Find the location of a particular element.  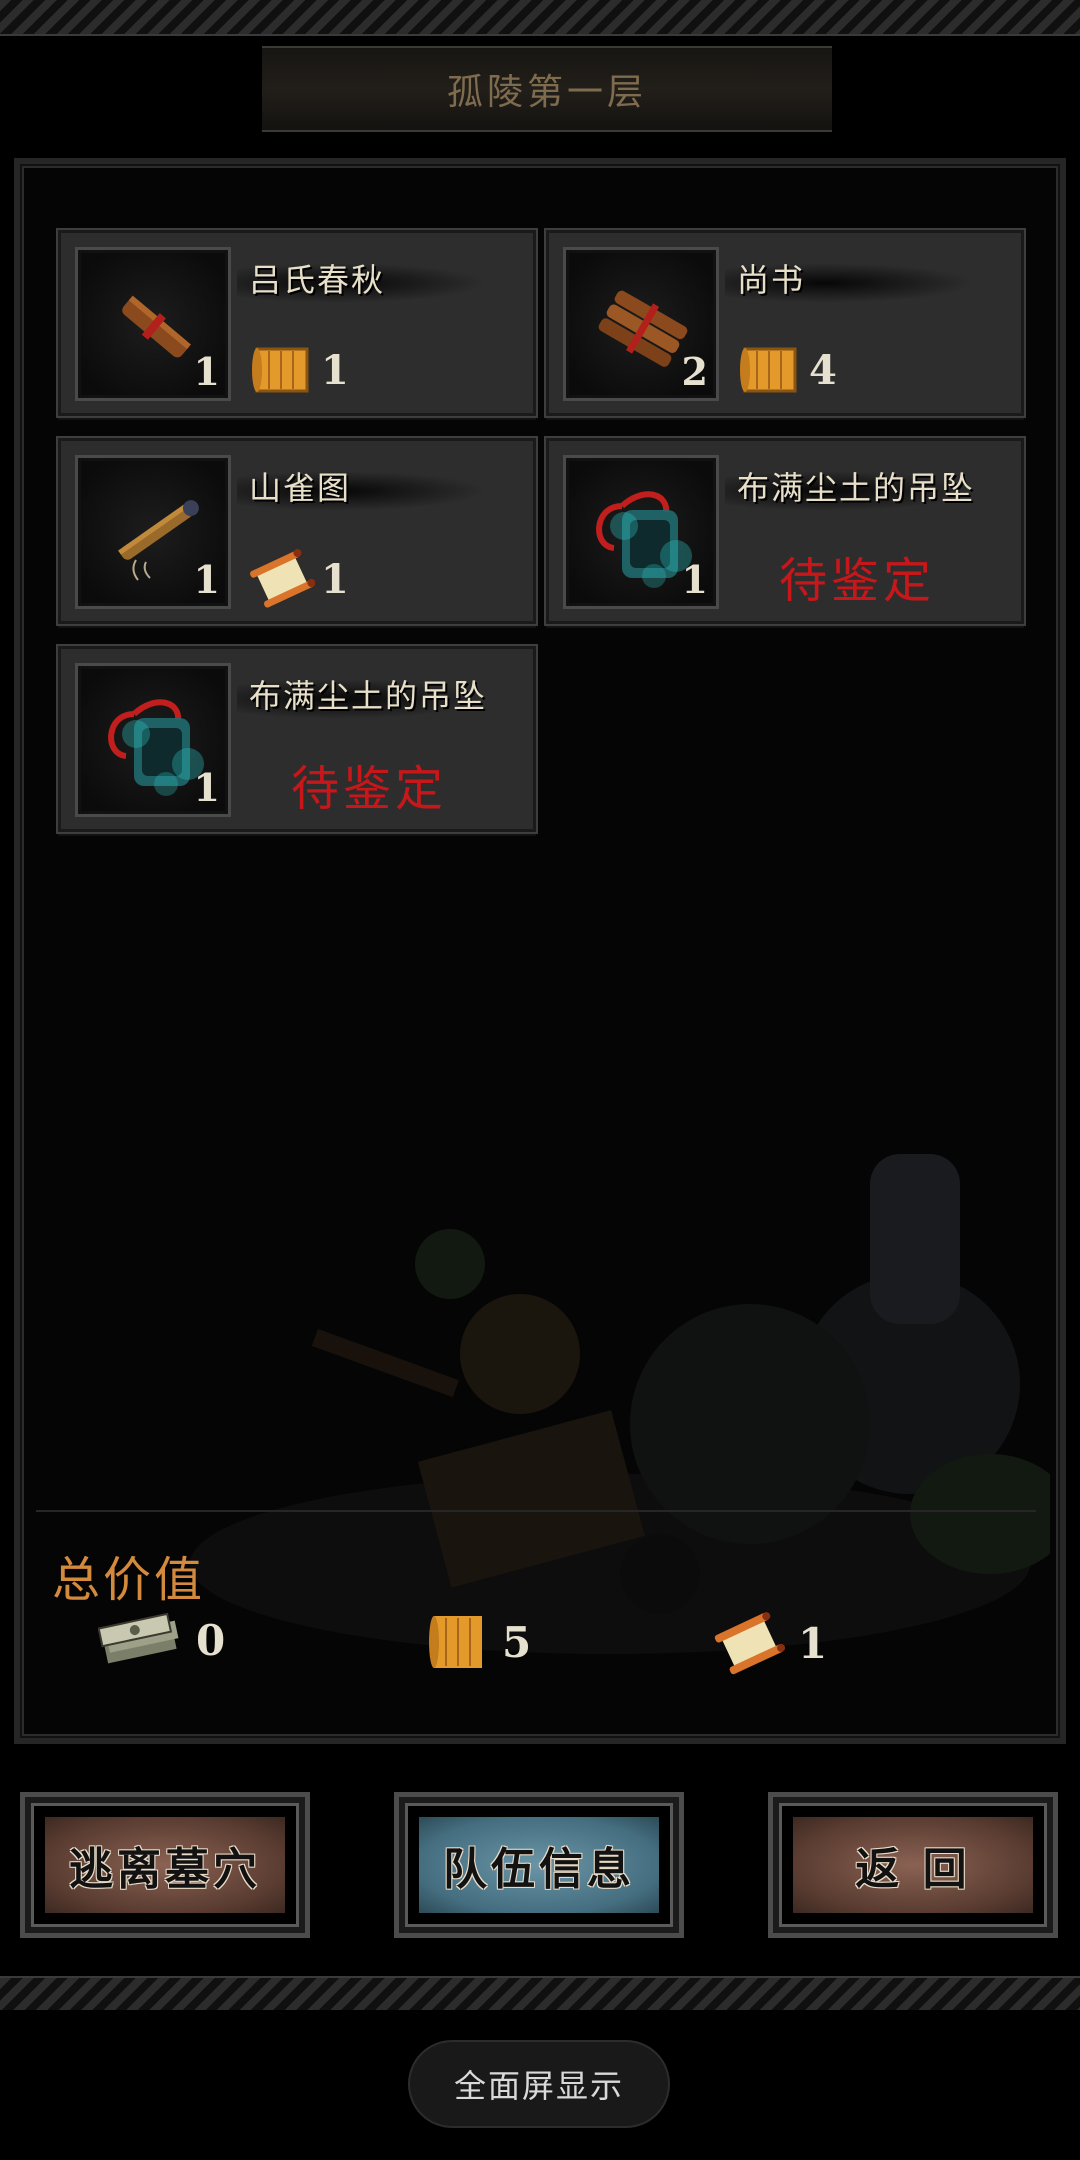

title-banner: 孤陵第一层 is located at coordinates (547, 89).